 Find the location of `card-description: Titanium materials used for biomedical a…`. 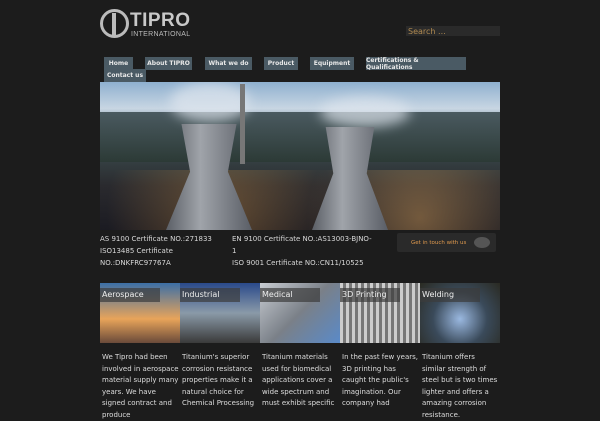

card-description: Titanium materials used for biomedical a… is located at coordinates (298, 380).